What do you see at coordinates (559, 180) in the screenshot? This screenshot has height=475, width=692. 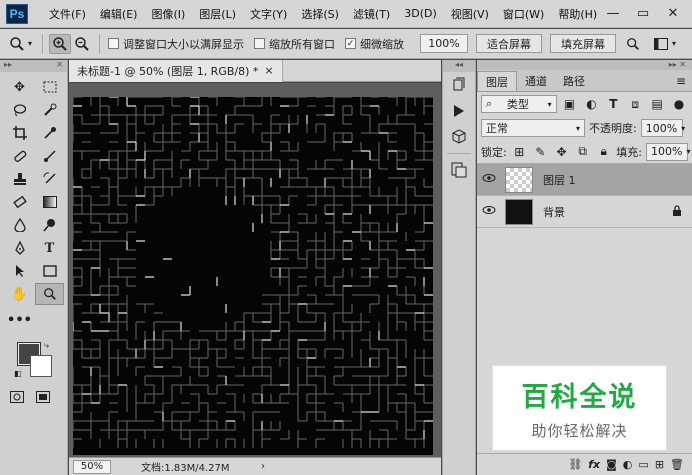 I see `layer-name: 图层 1` at bounding box center [559, 180].